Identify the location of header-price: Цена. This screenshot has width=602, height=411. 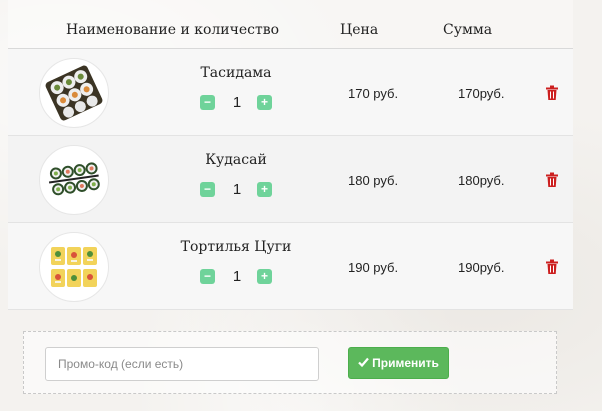
(359, 30).